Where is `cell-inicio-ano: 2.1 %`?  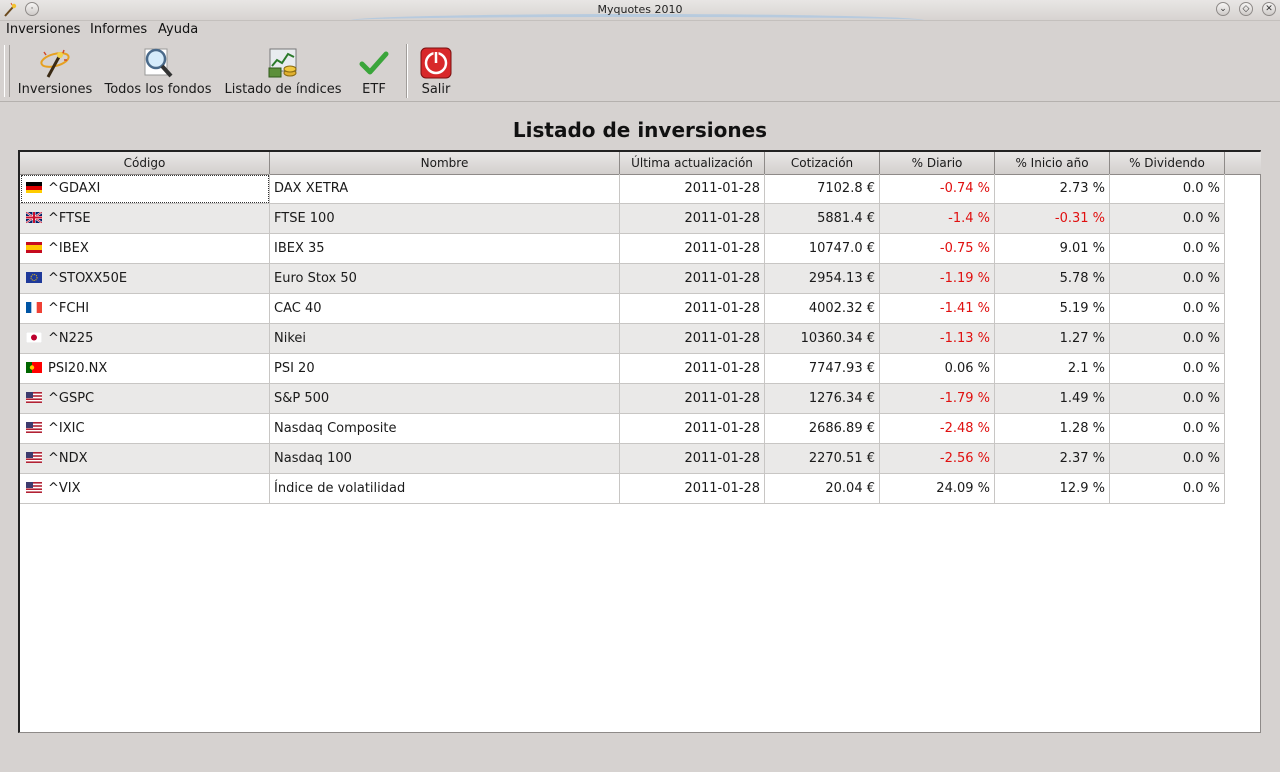 cell-inicio-ano: 2.1 % is located at coordinates (1052, 369).